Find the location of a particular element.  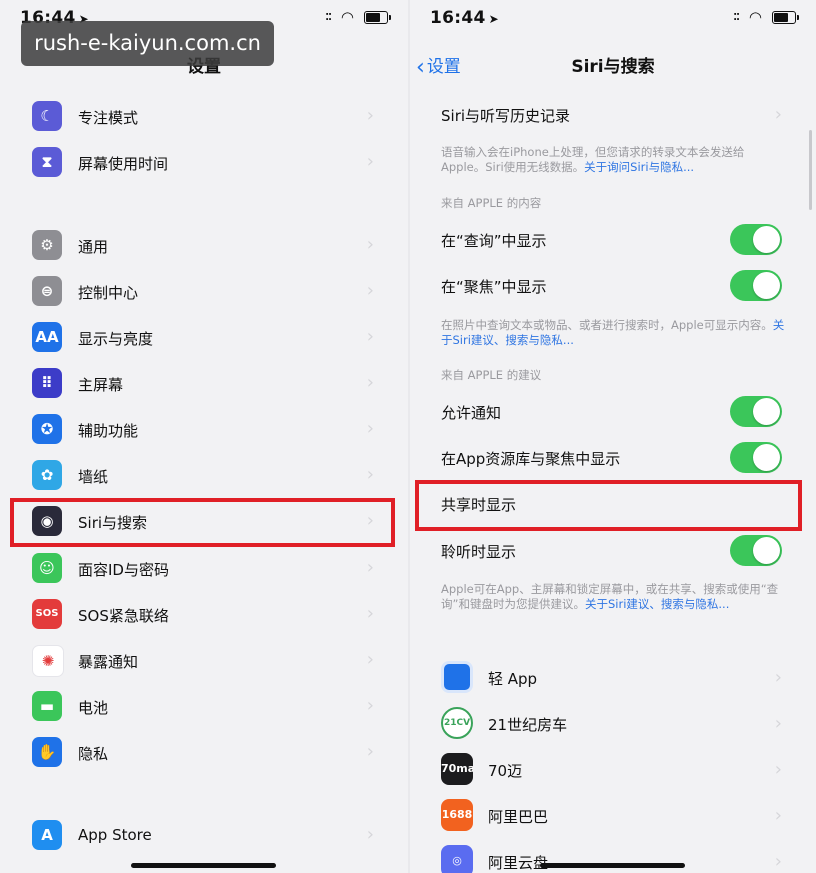

settings-row: ⊜ 控制中心 › is located at coordinates (204, 291).